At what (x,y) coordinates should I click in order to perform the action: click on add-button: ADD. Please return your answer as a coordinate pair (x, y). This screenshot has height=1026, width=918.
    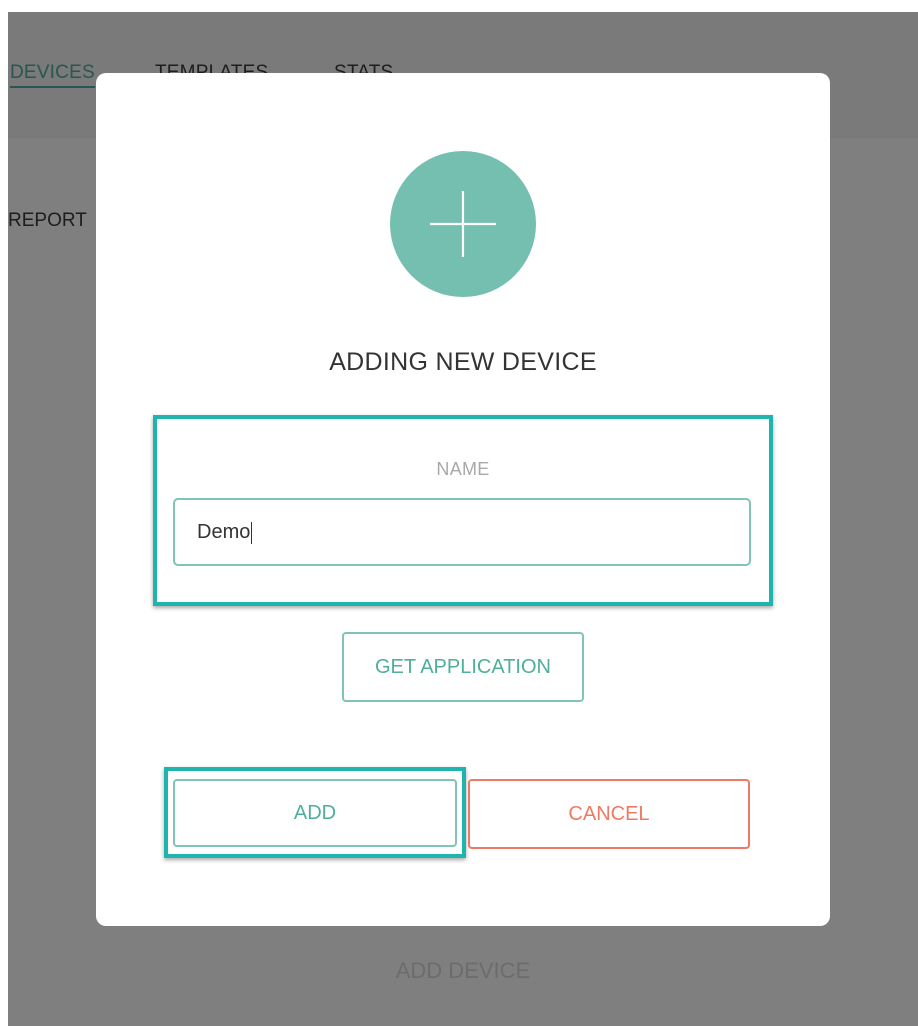
    Looking at the image, I should click on (315, 813).